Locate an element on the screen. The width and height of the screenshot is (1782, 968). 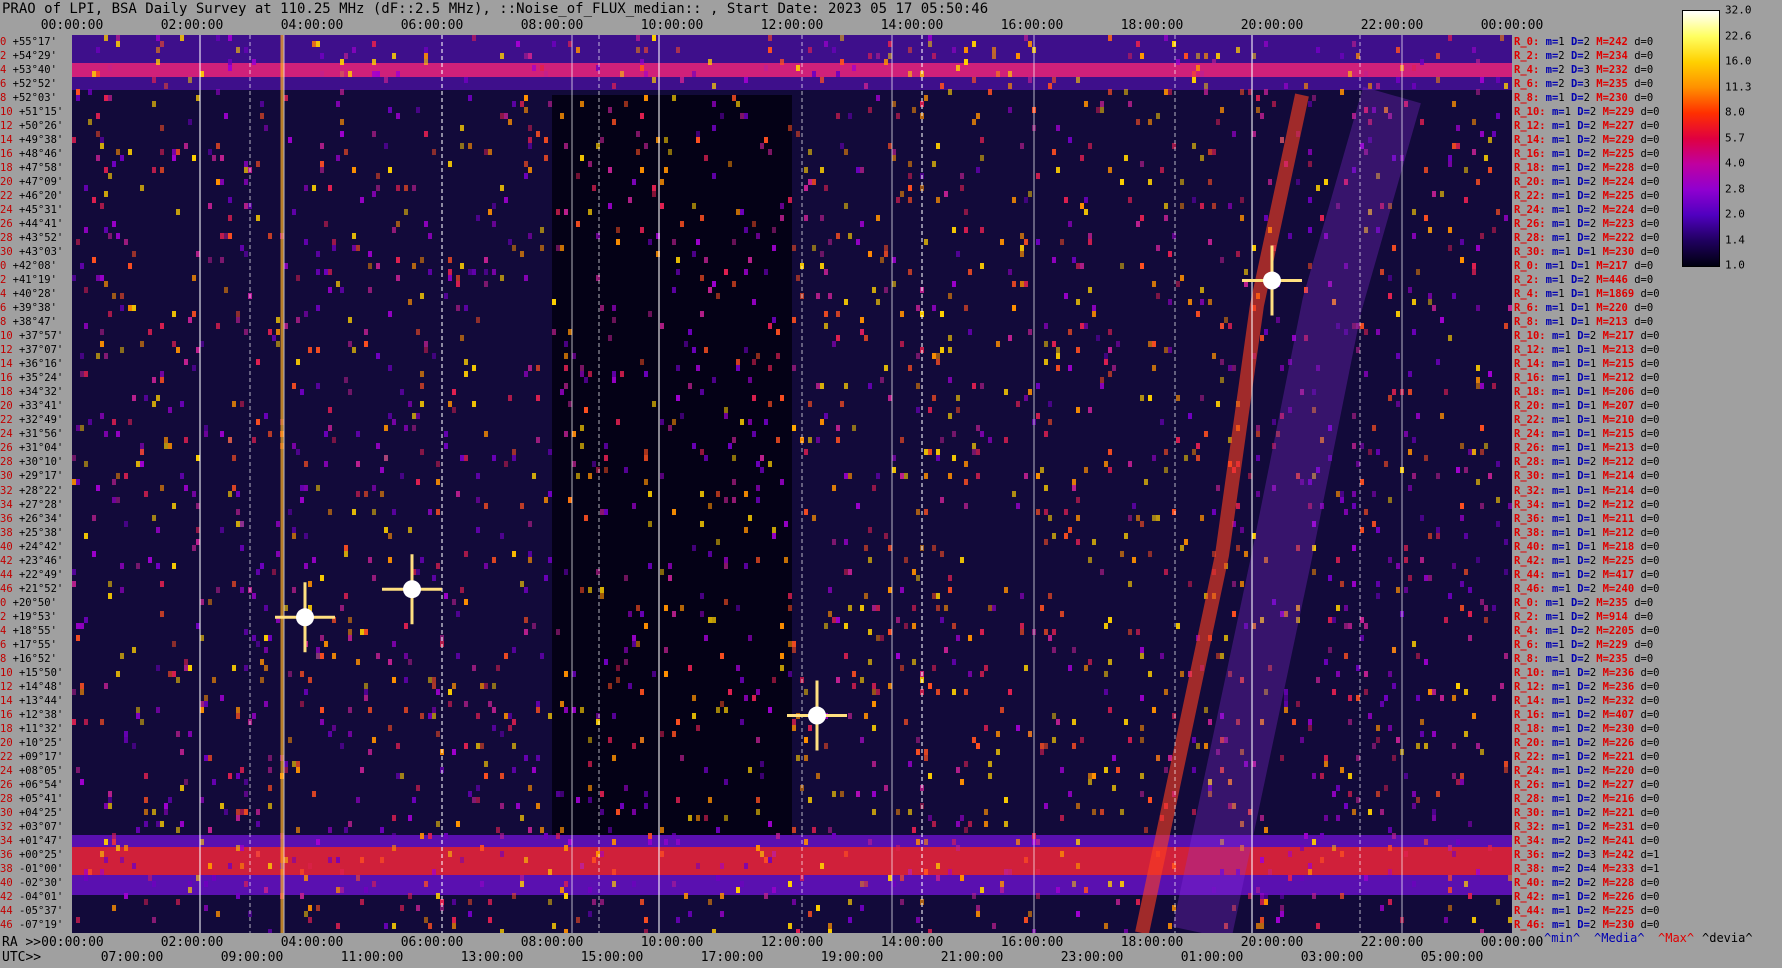
row-index: 26 is located at coordinates (6, 785).